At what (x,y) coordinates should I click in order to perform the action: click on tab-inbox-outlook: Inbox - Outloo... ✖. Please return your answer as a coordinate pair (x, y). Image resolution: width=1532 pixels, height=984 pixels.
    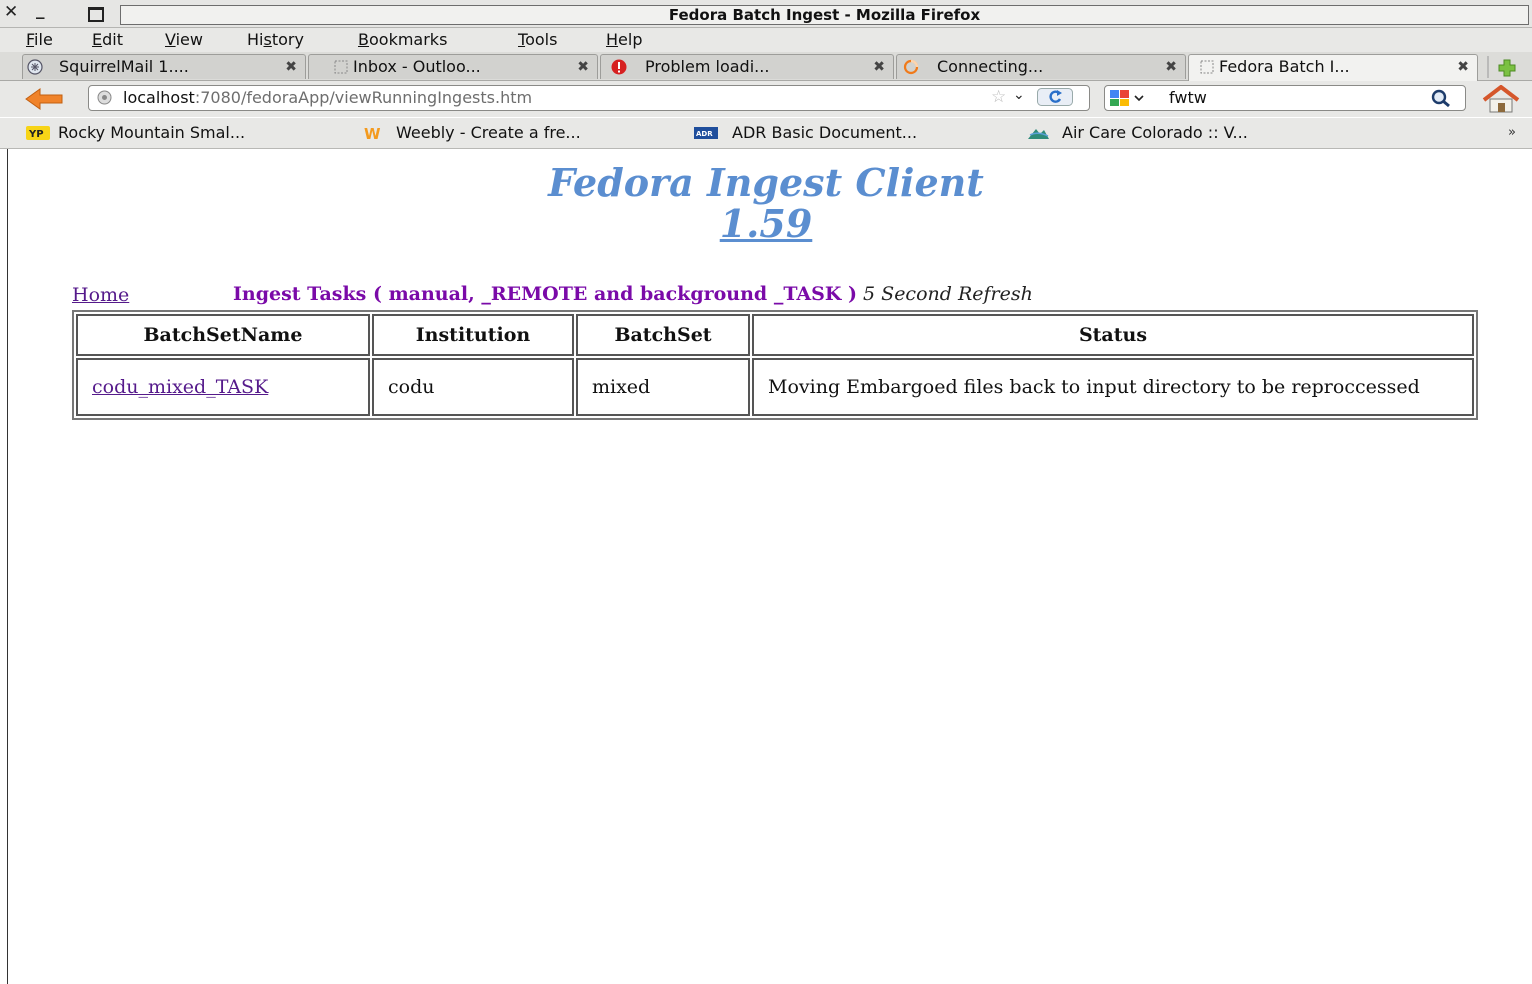
    Looking at the image, I should click on (453, 66).